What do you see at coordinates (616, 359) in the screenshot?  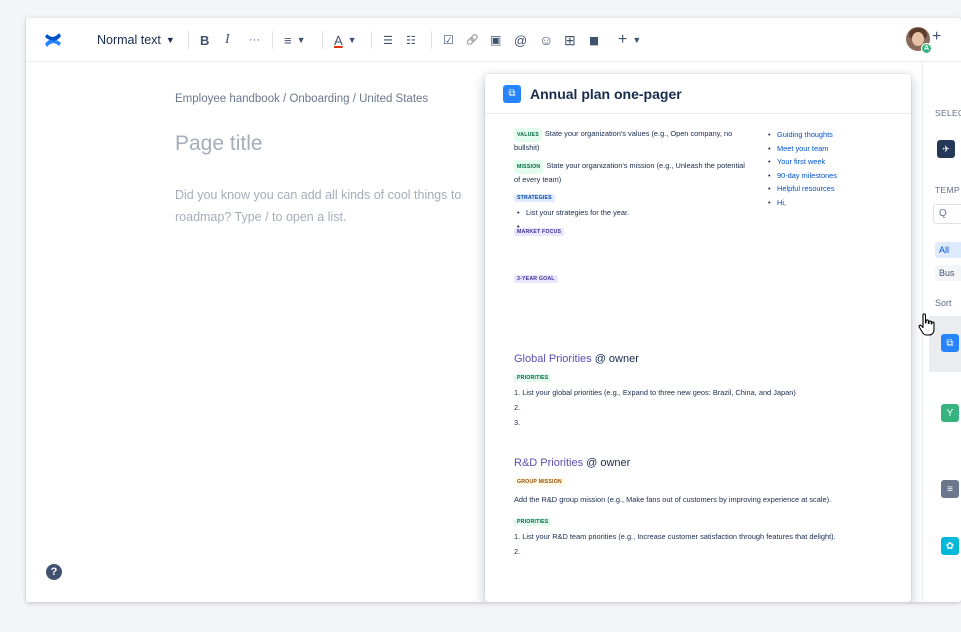 I see `global-priorities-owner: @ owner` at bounding box center [616, 359].